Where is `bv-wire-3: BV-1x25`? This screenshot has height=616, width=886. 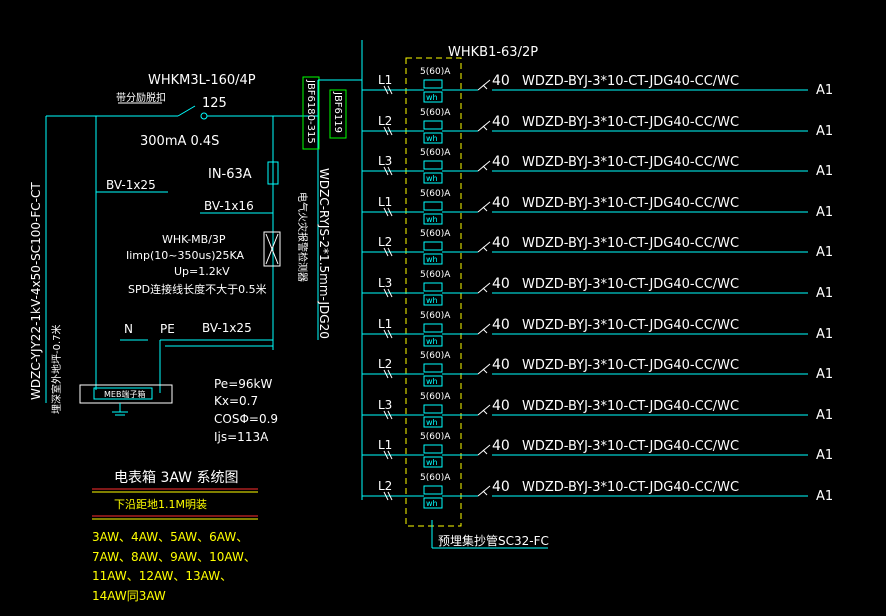
bv-wire-3: BV-1x25 is located at coordinates (227, 328).